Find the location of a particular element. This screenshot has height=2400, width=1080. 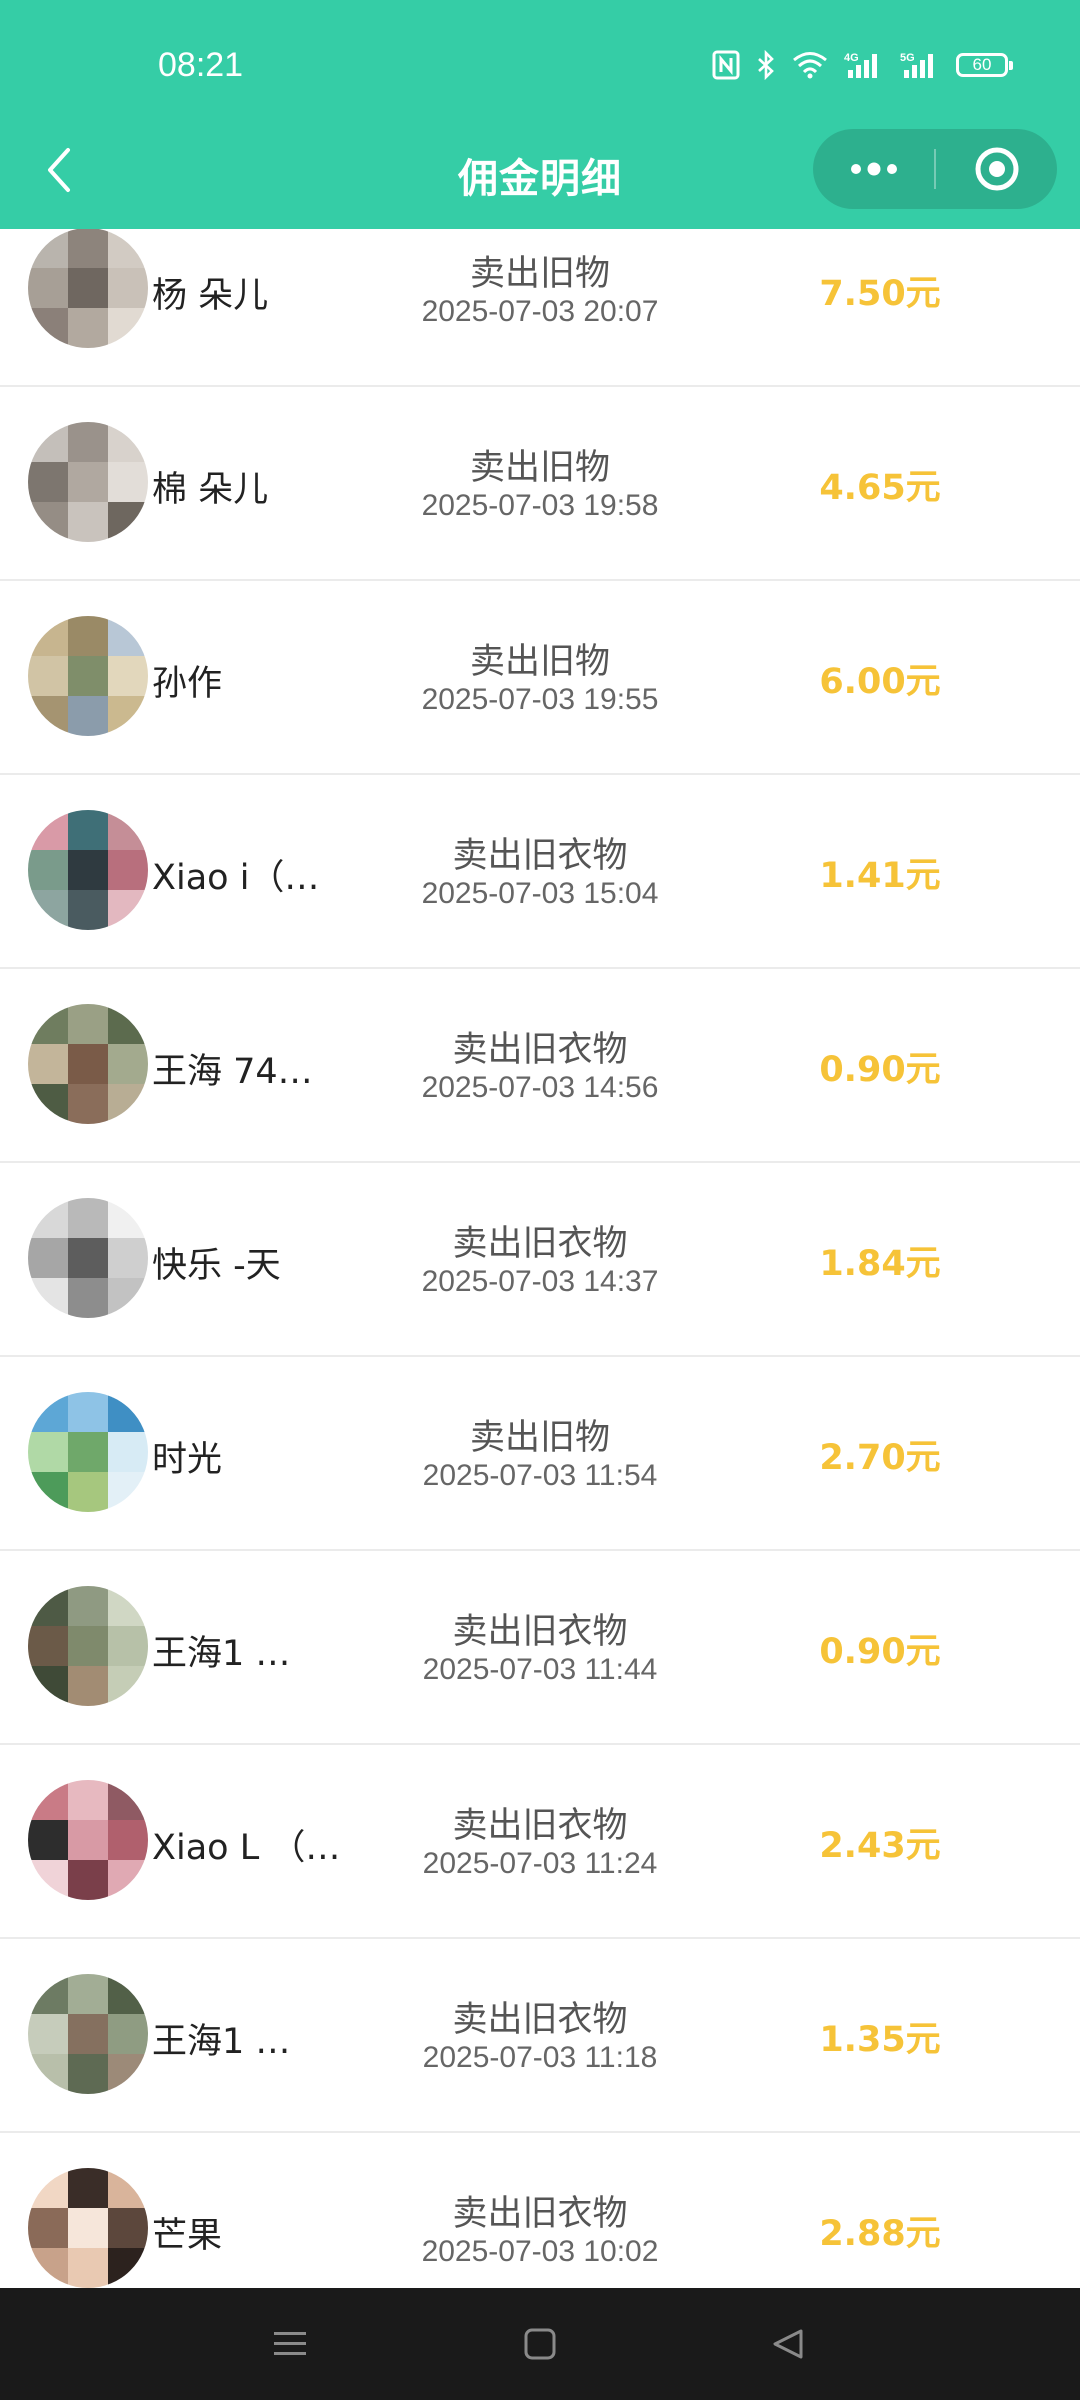

status-bar: 08:21 4G 5G 60 is located at coordinates (540, 66).